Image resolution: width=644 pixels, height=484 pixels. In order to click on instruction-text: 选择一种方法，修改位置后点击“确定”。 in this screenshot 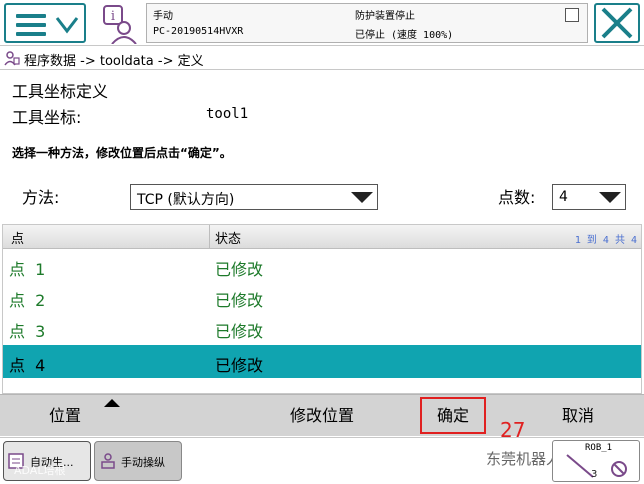, I will do `click(122, 153)`.